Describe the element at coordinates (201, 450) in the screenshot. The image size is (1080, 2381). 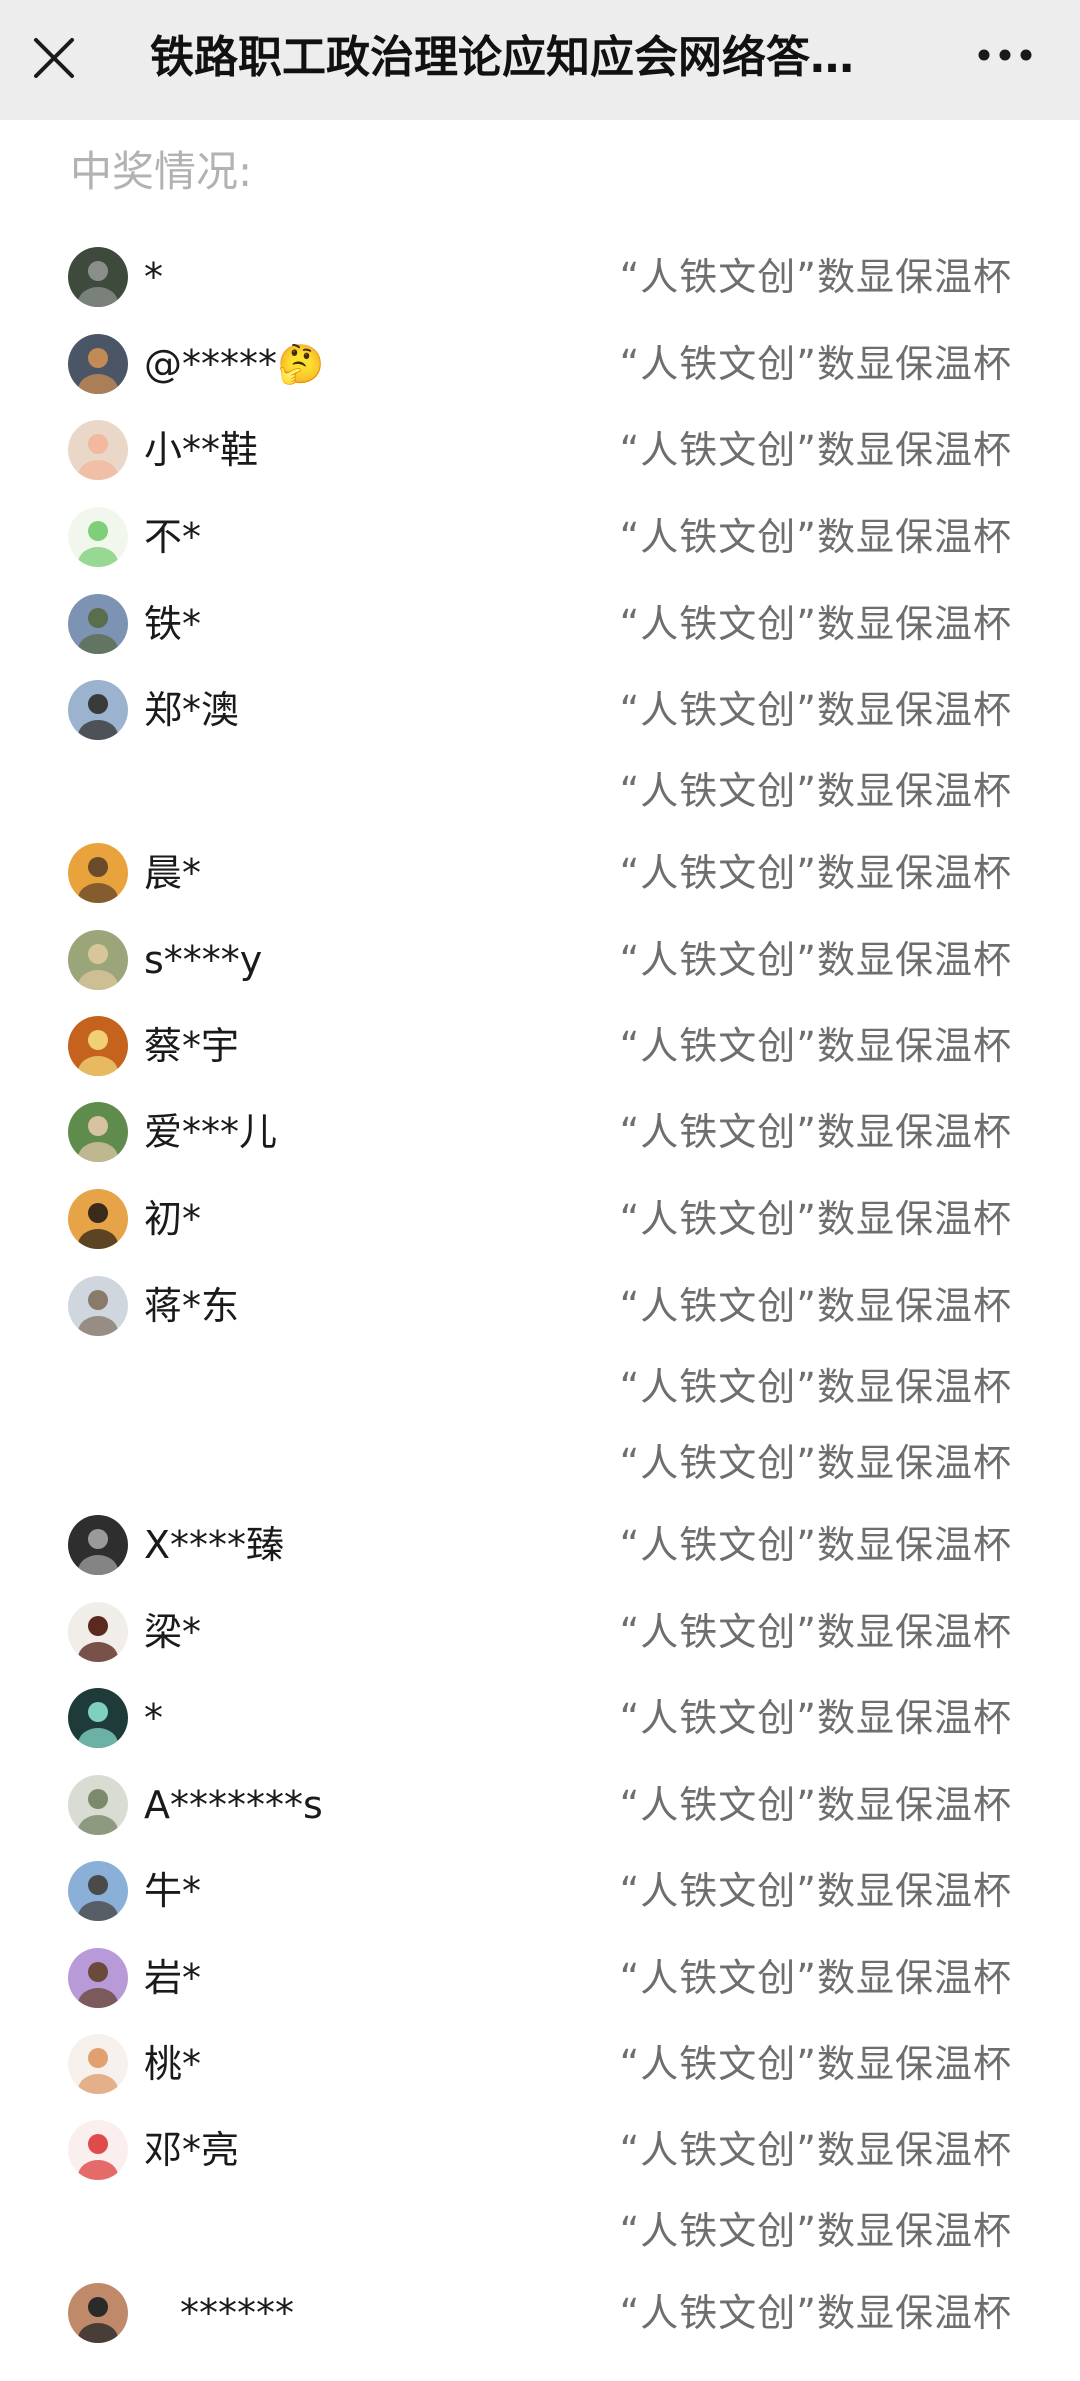
I see `winner-name: 小**鞋` at that location.